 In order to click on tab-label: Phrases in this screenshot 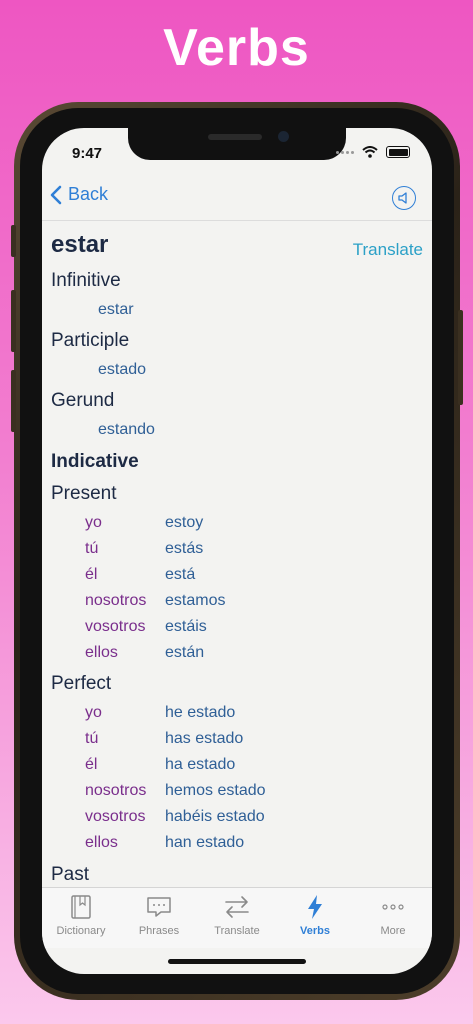, I will do `click(159, 931)`.